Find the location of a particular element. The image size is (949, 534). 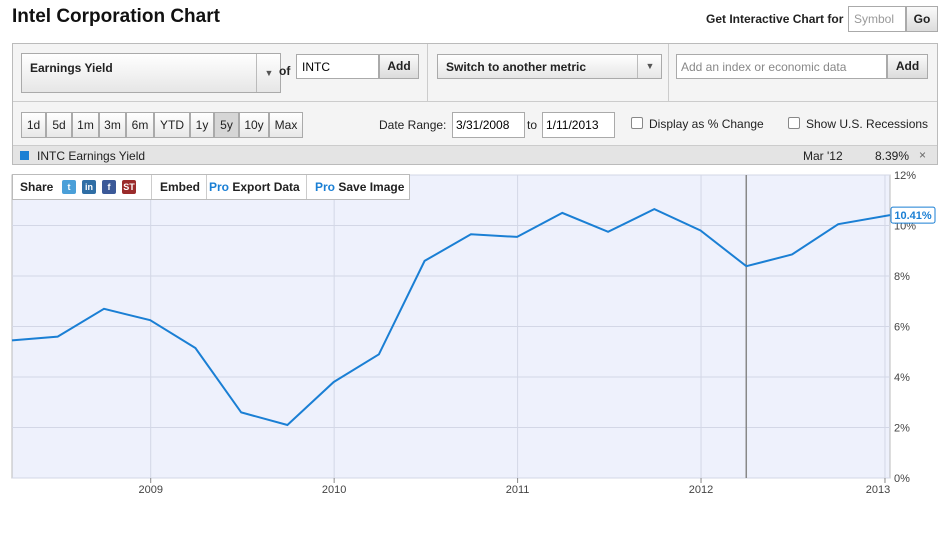

export-data-label: Export Data is located at coordinates (266, 187).